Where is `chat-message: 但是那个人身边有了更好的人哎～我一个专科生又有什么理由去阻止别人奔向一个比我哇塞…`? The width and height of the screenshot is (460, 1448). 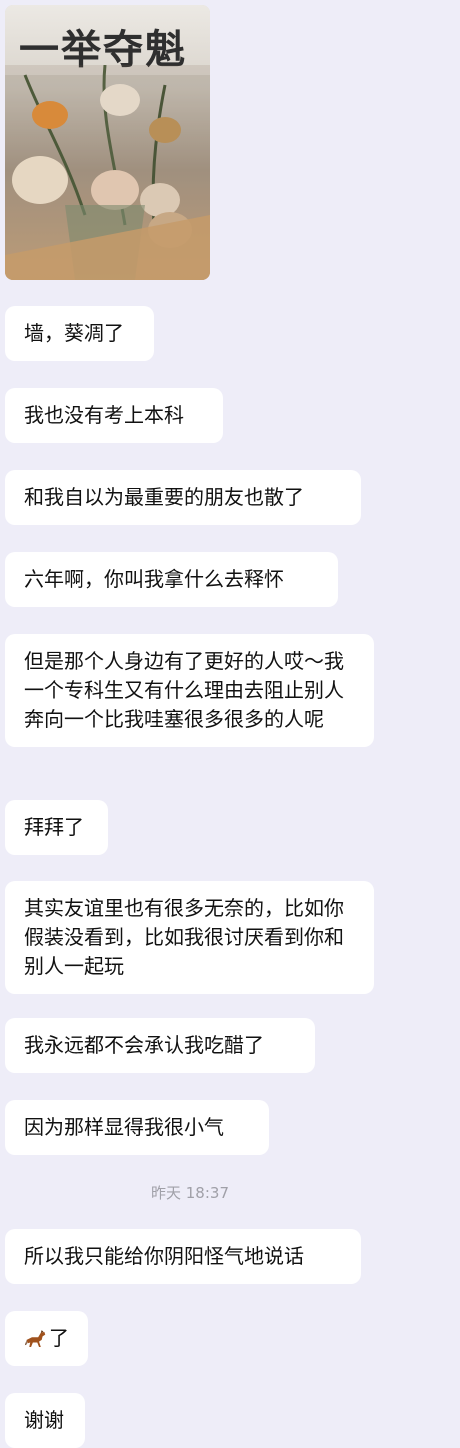
chat-message: 但是那个人身边有了更好的人哎～我一个专科生又有什么理由去阻止别人奔向一个比我哇塞… is located at coordinates (189, 690).